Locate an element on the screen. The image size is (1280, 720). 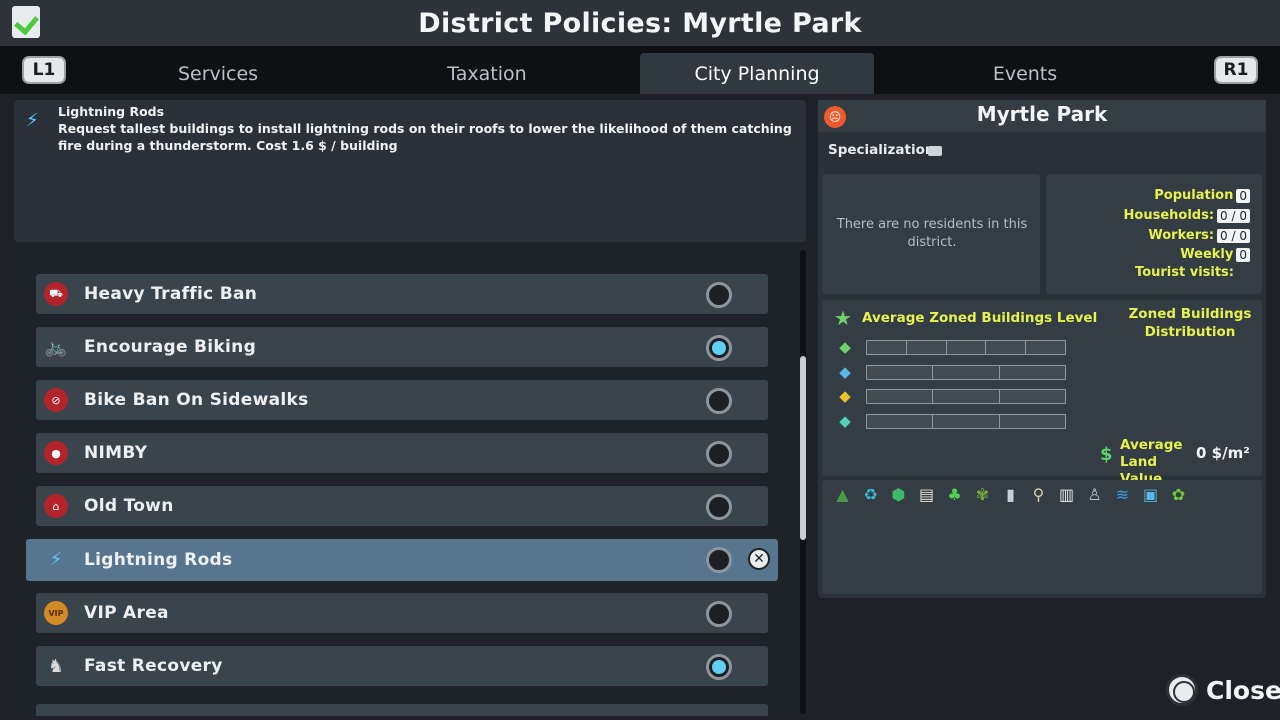
old-town-icon: ⌂ is located at coordinates (56, 506).